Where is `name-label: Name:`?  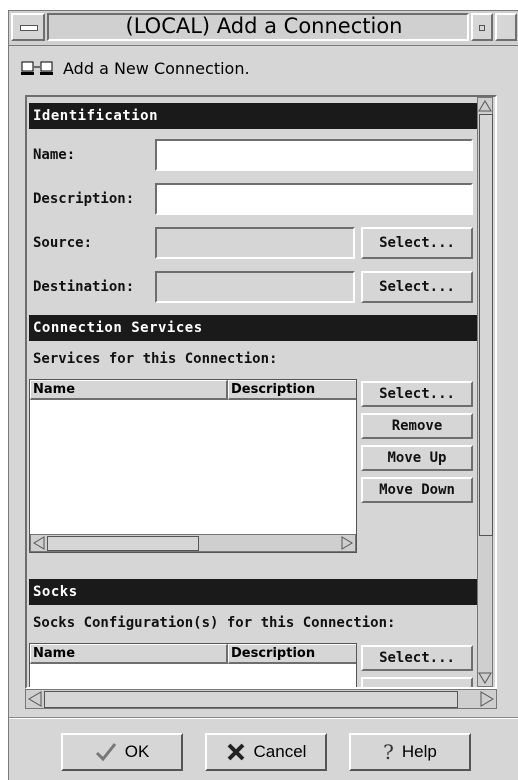 name-label: Name: is located at coordinates (54, 155).